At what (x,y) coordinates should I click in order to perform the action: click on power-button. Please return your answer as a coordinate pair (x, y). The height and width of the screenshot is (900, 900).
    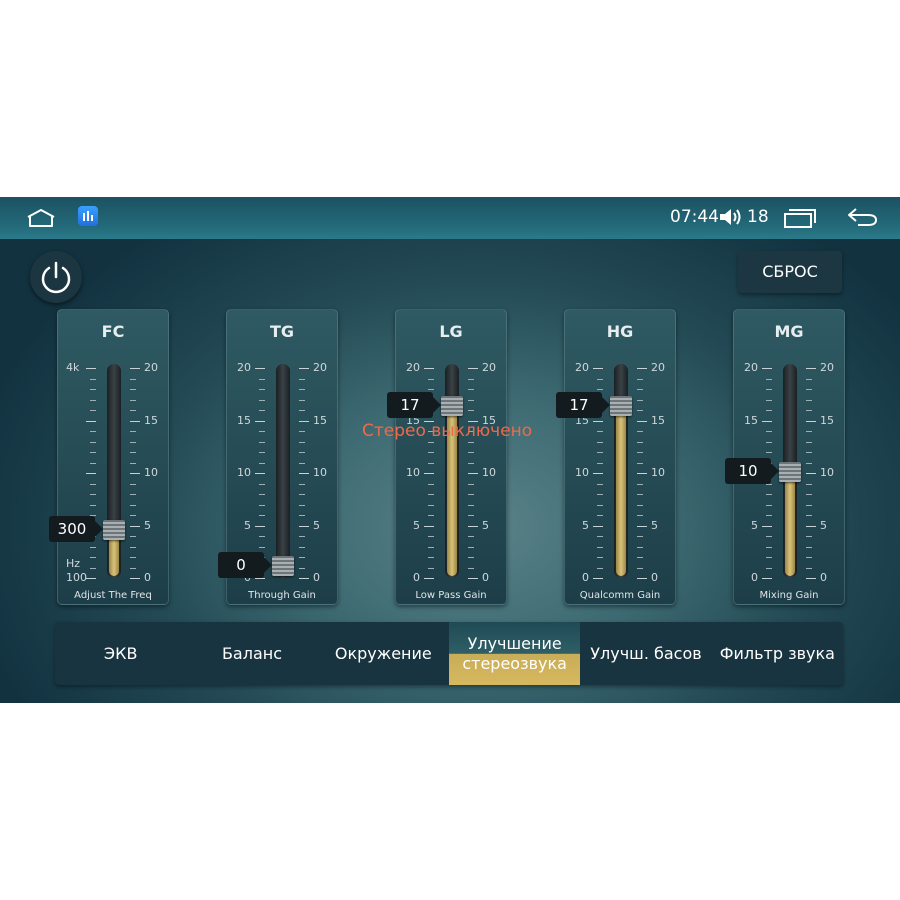
    Looking at the image, I should click on (56, 277).